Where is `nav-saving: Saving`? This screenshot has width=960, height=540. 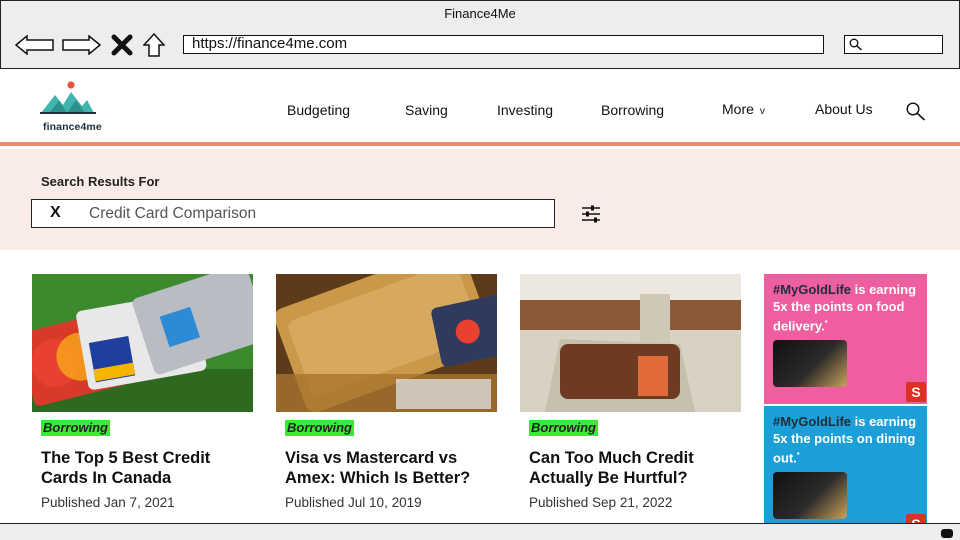
nav-saving: Saving is located at coordinates (426, 110).